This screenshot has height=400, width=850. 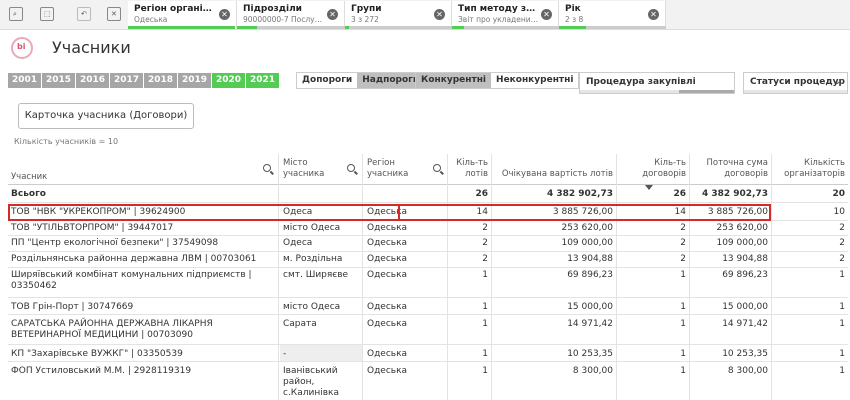 What do you see at coordinates (745, 324) in the screenshot?
I see `current-sum: 14 971,42` at bounding box center [745, 324].